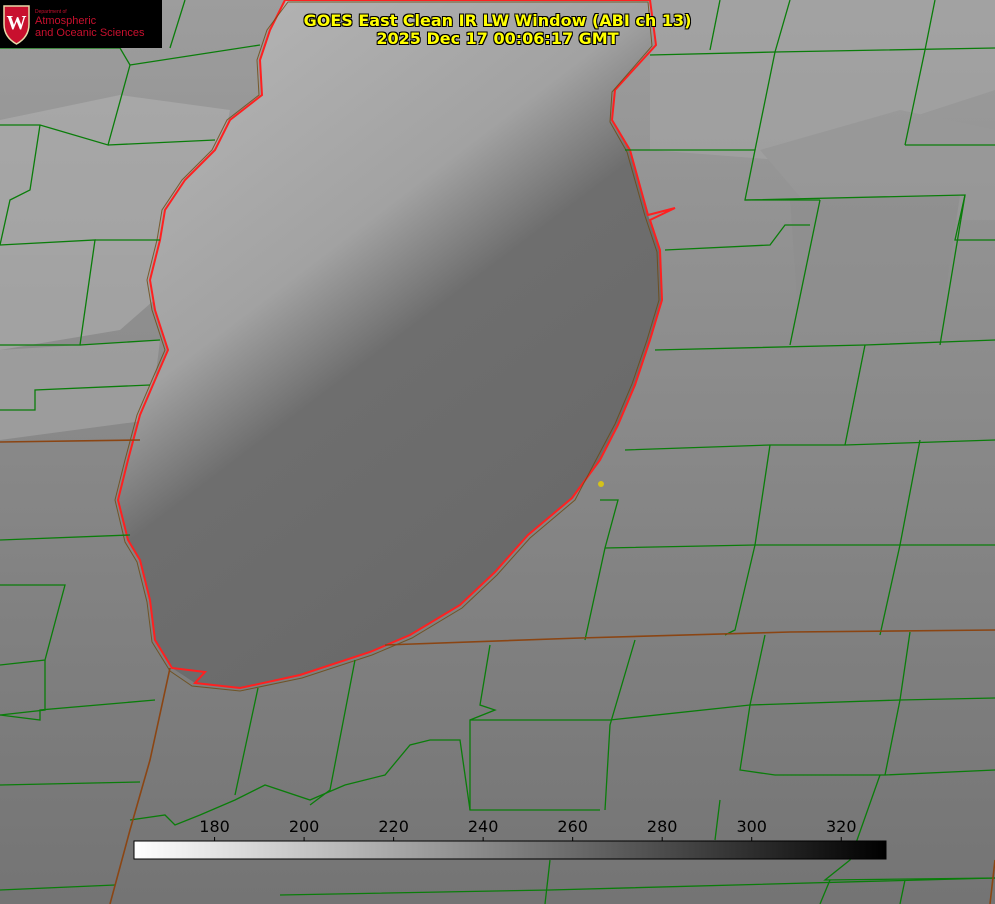 This screenshot has width=995, height=904. What do you see at coordinates (751, 826) in the screenshot?
I see `colorbar-tick-label: 300` at bounding box center [751, 826].